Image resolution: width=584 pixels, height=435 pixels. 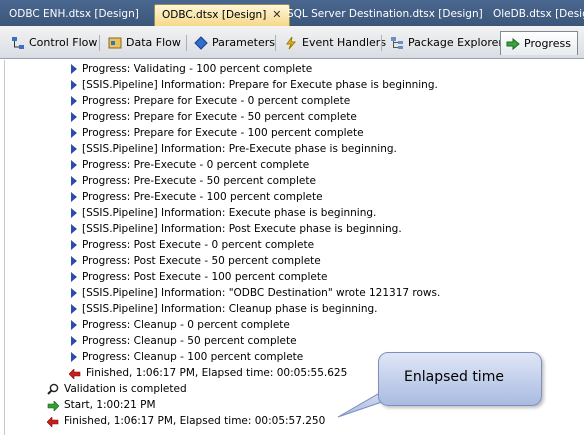 I want to click on event-handlers-icon, so click(x=291, y=43).